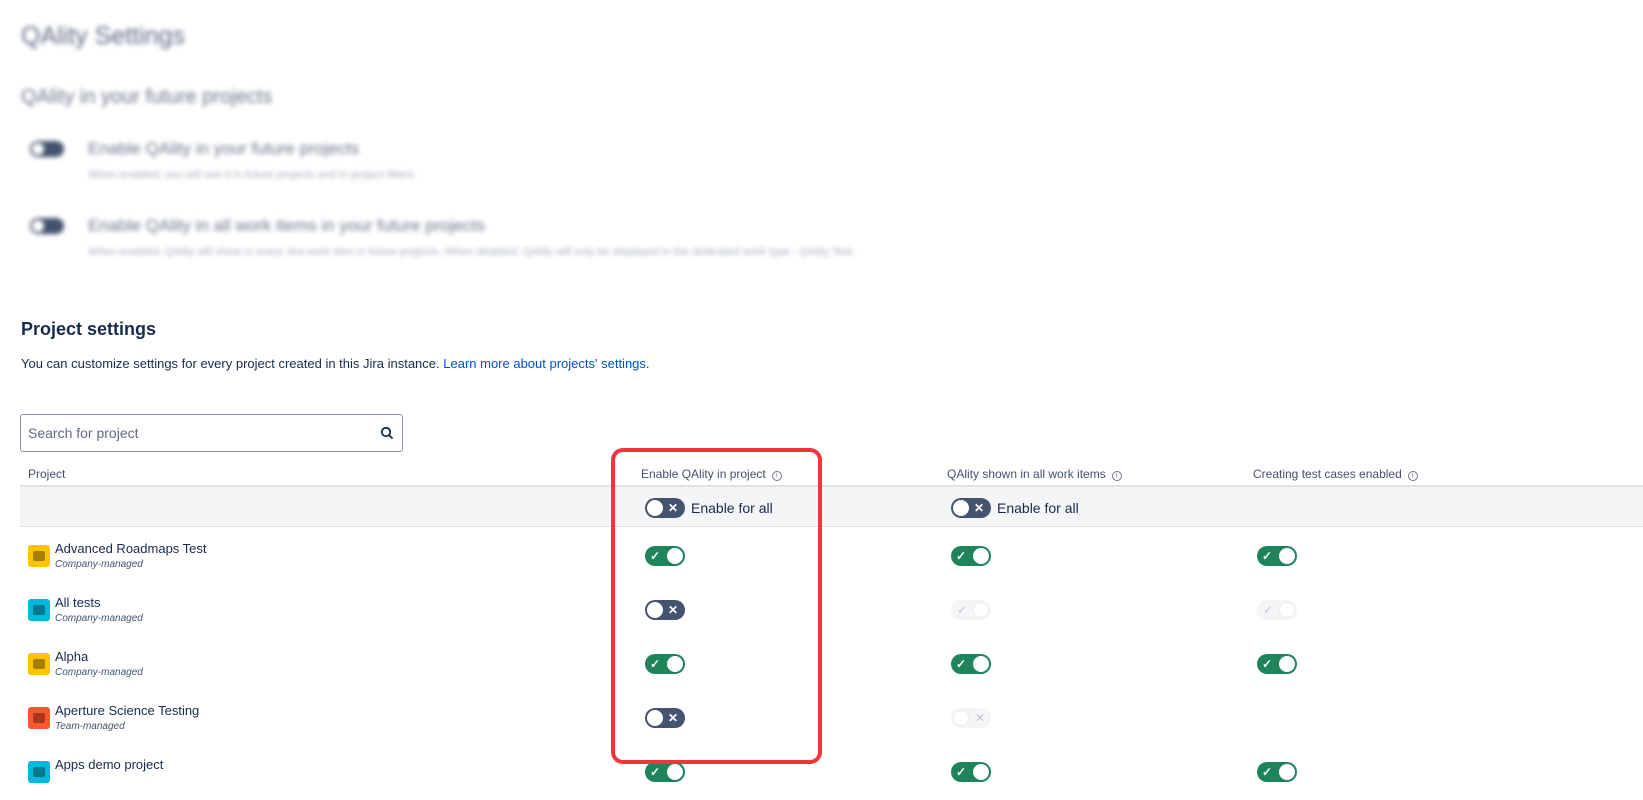 Image resolution: width=1643 pixels, height=800 pixels. I want to click on project-name: Advanced Roadmaps Test, so click(131, 548).